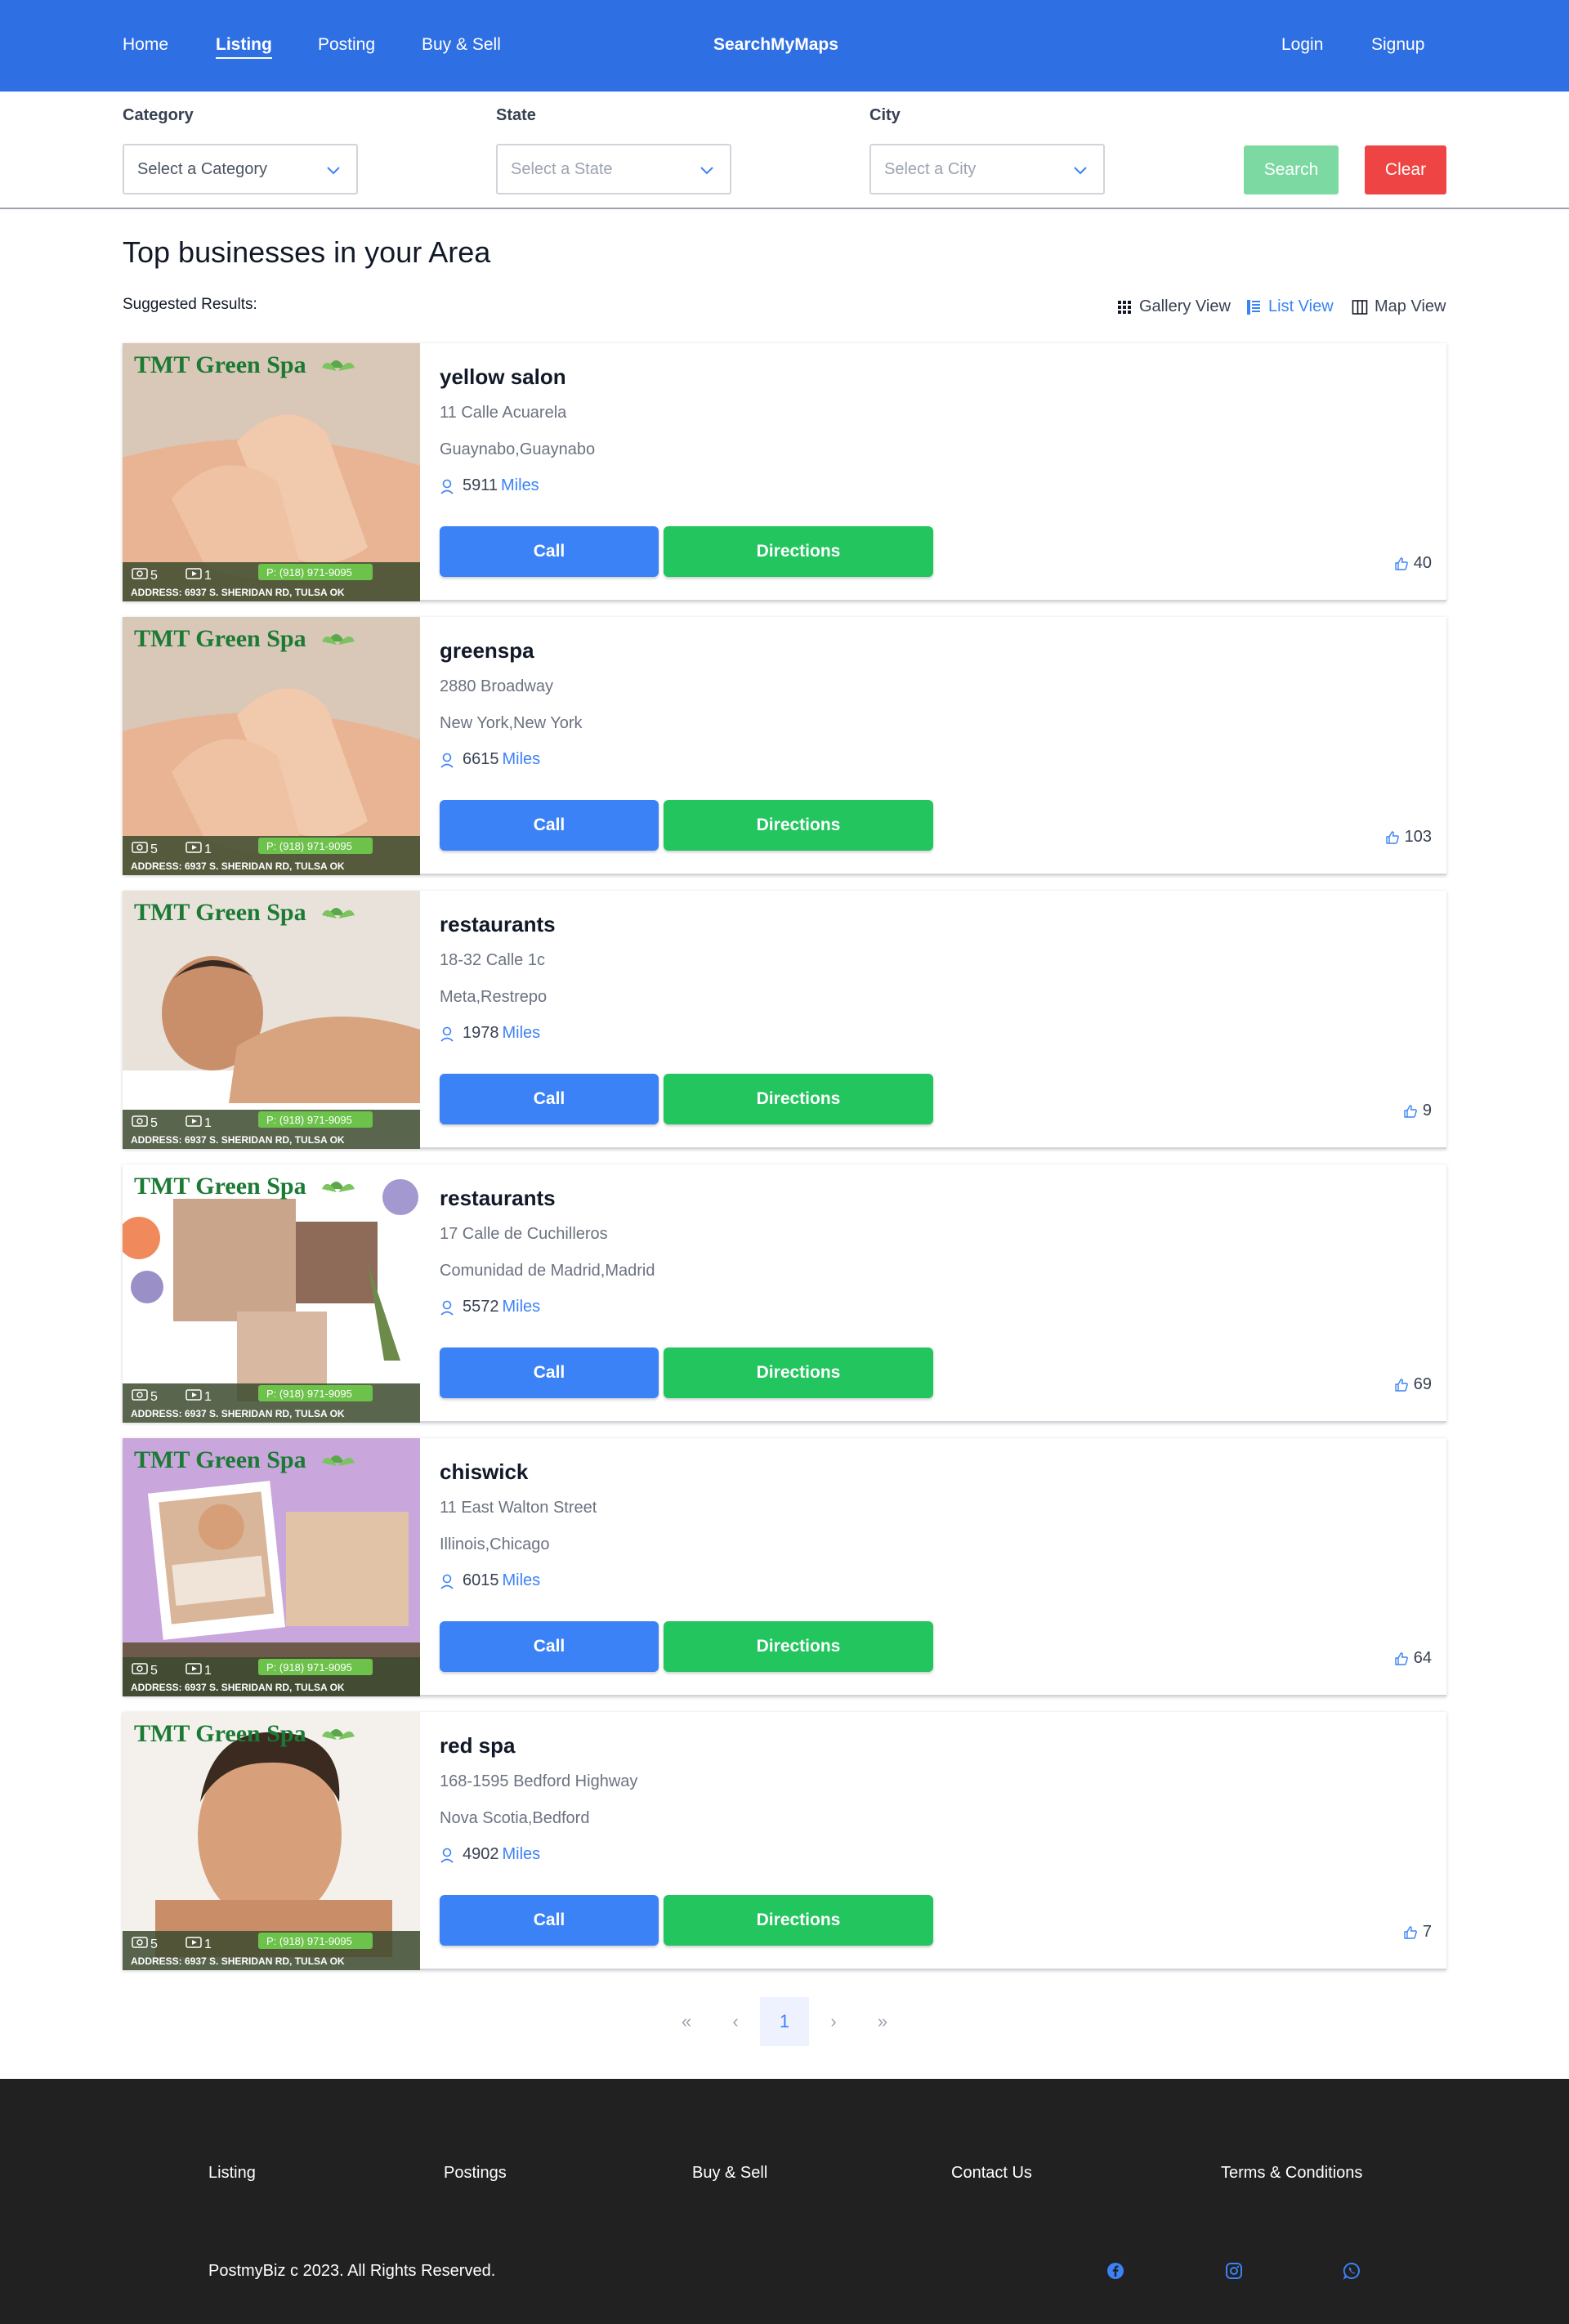  I want to click on distance-unit: Miles, so click(521, 1307).